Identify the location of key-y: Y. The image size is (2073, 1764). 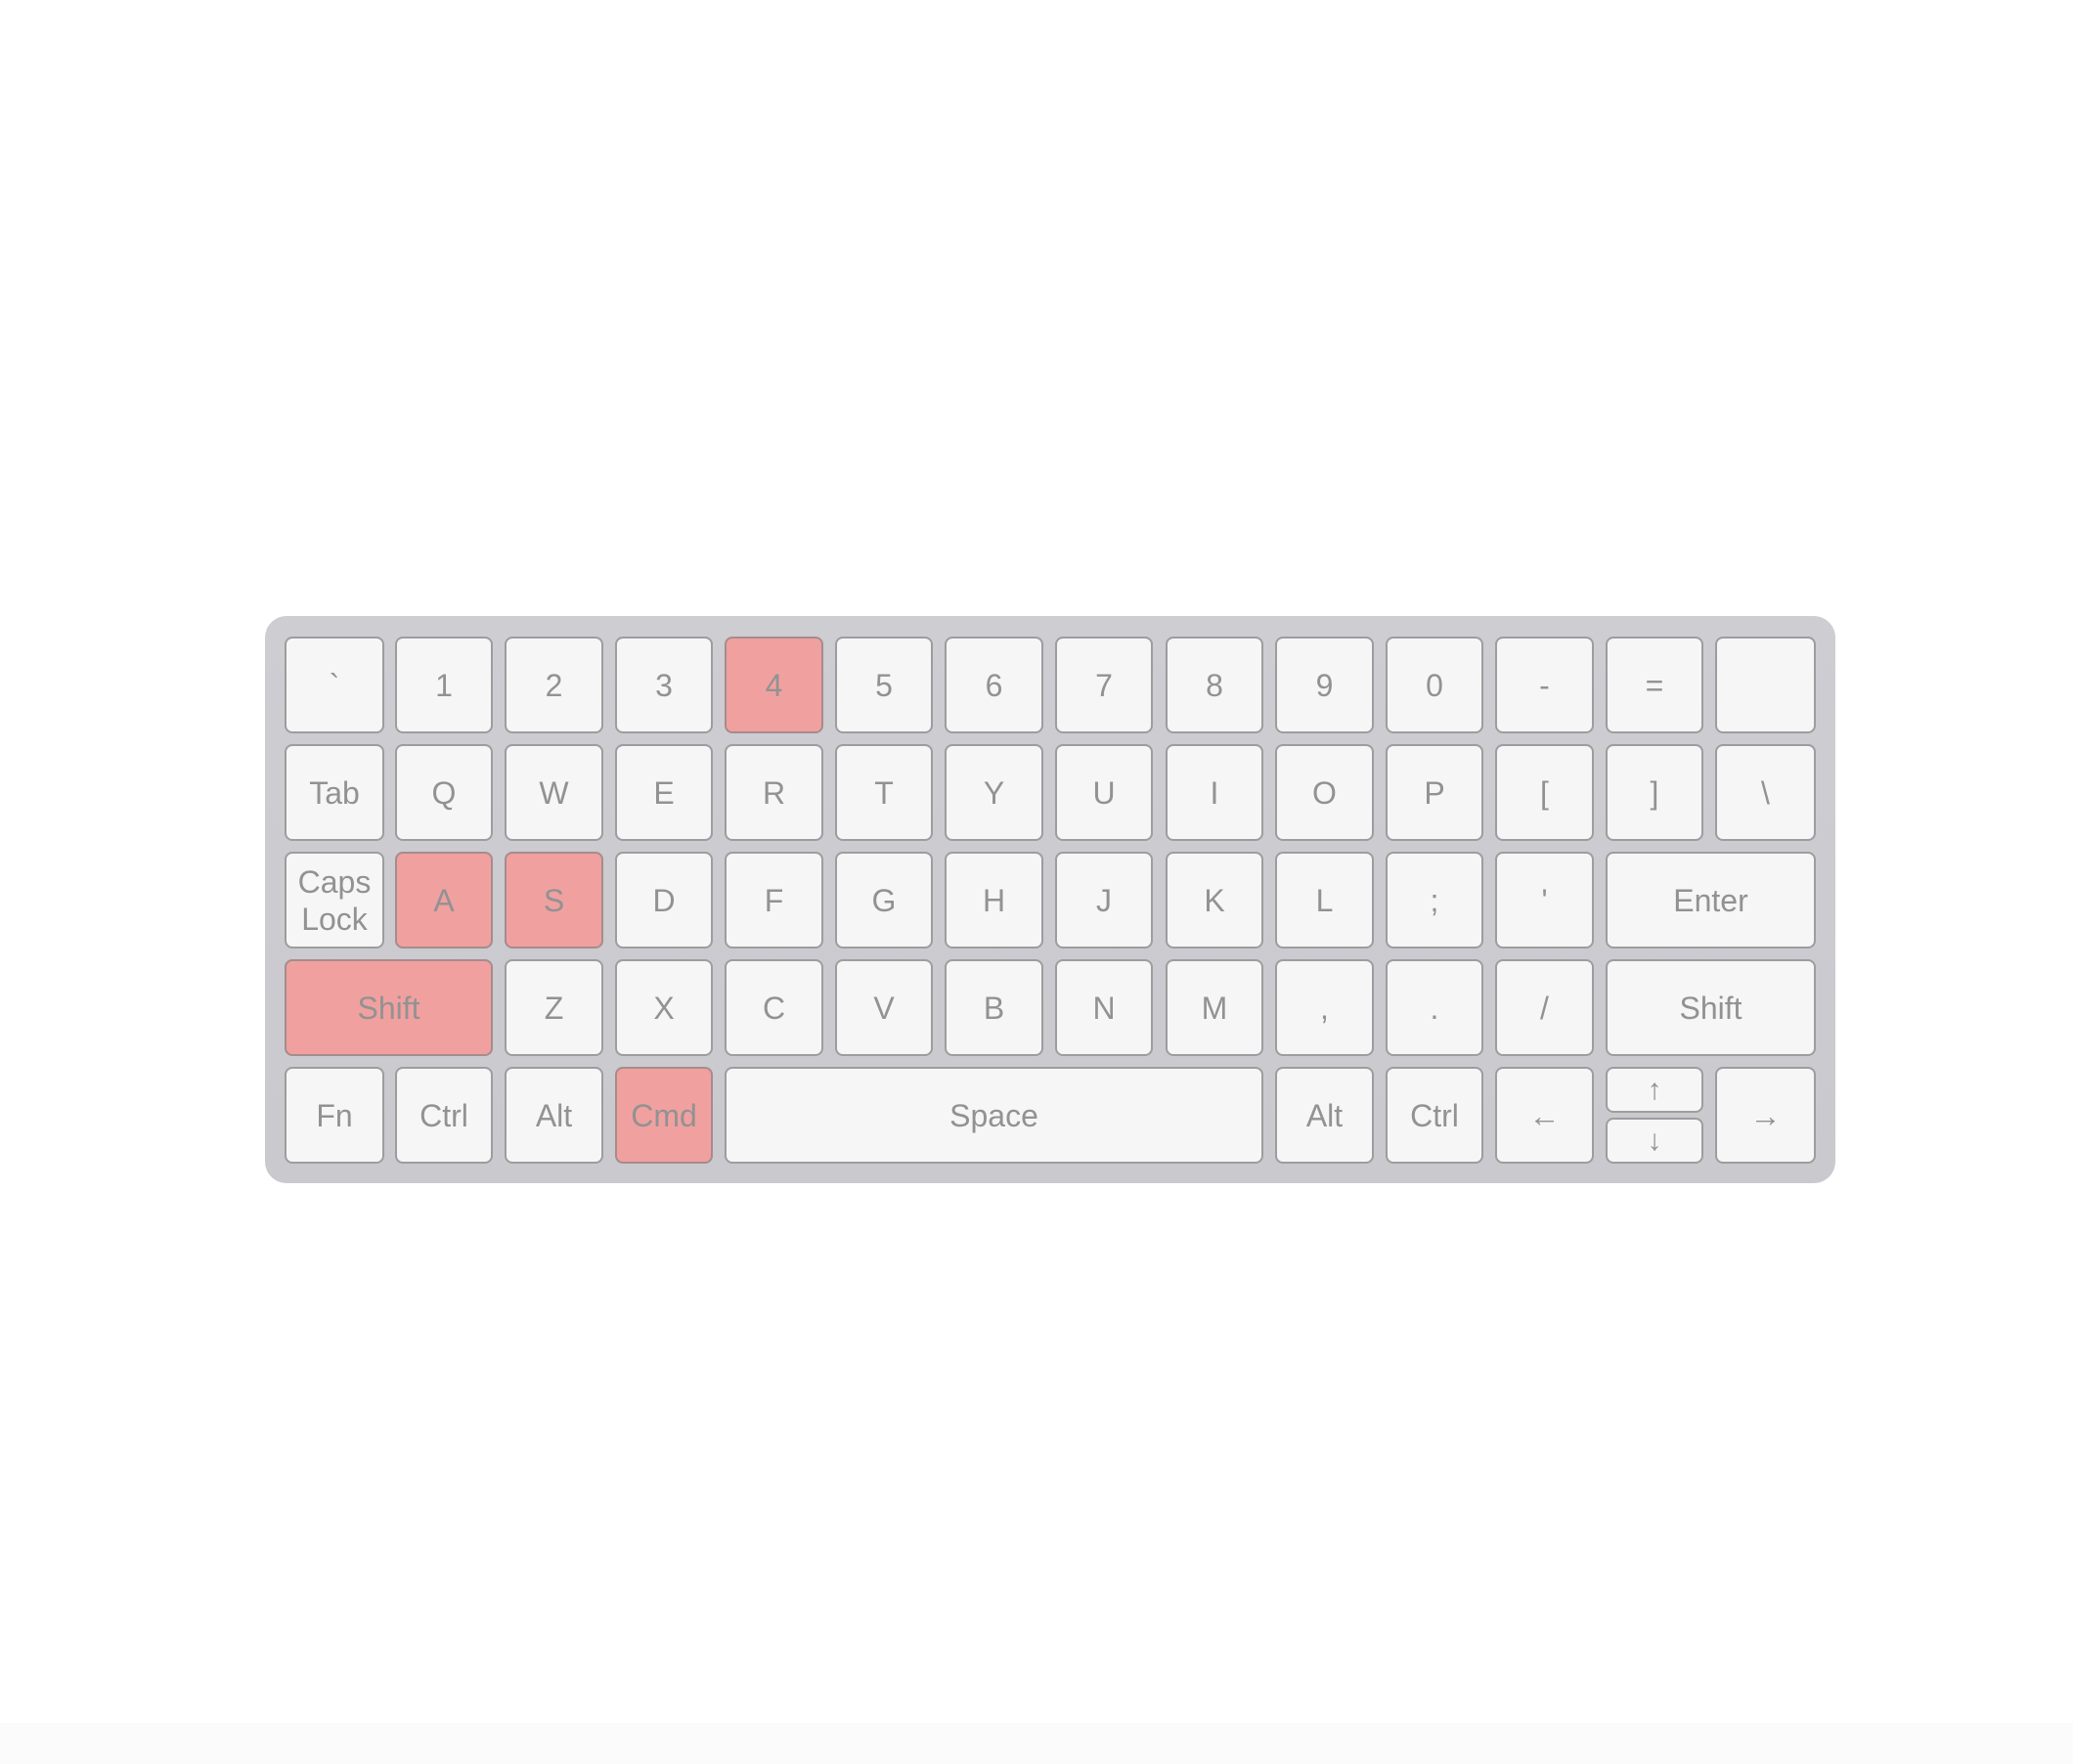
(994, 792).